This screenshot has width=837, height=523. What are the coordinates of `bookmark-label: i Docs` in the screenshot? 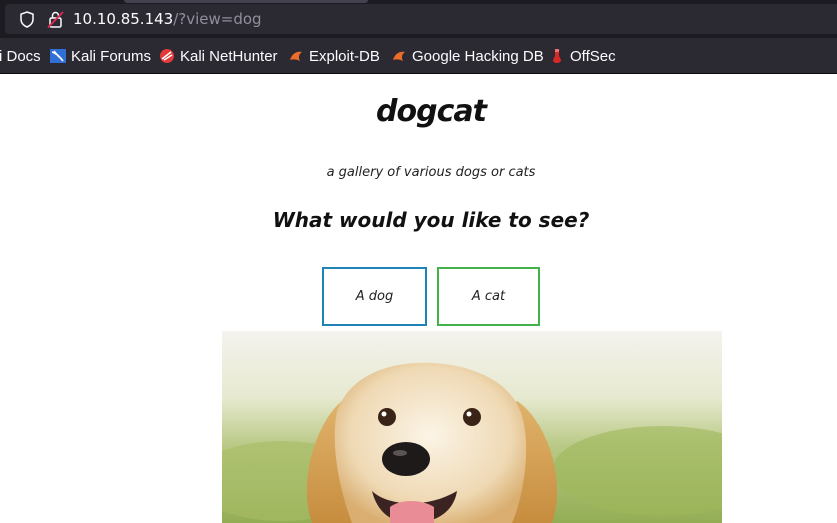 It's located at (20, 56).